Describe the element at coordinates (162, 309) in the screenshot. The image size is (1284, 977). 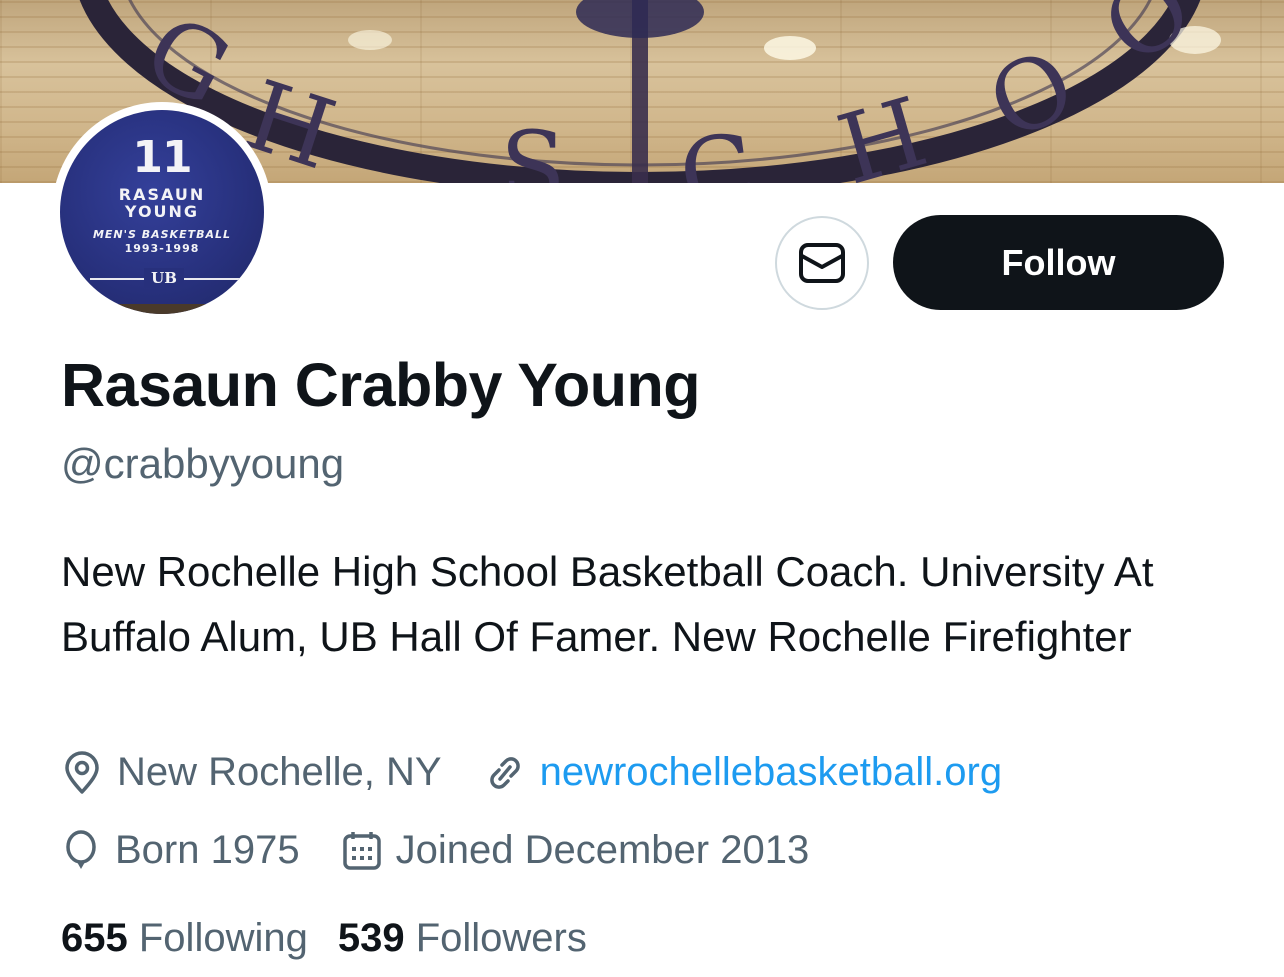
I see `avatar-floor-strip` at that location.